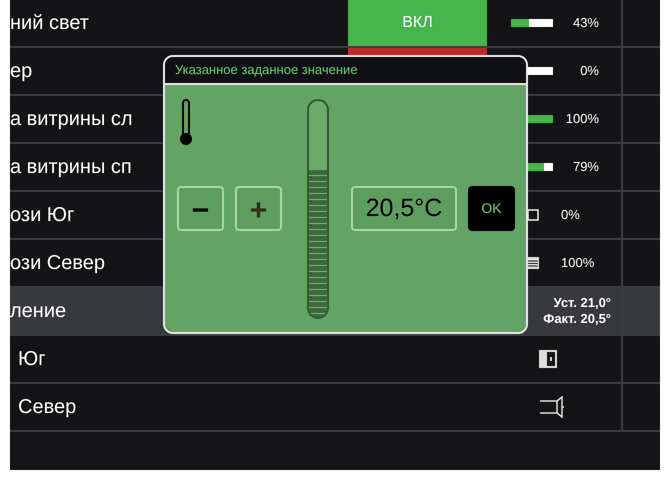 Image resolution: width=671 pixels, height=477 pixels. I want to click on row-label: ление, so click(38, 311).